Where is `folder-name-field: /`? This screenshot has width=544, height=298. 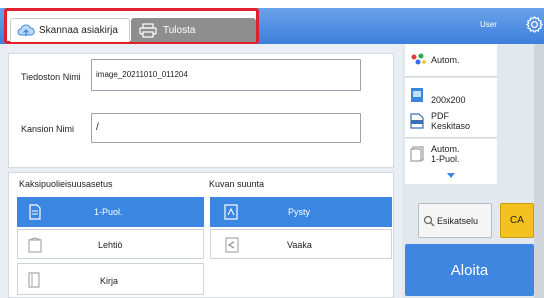
folder-name-field: / is located at coordinates (226, 128).